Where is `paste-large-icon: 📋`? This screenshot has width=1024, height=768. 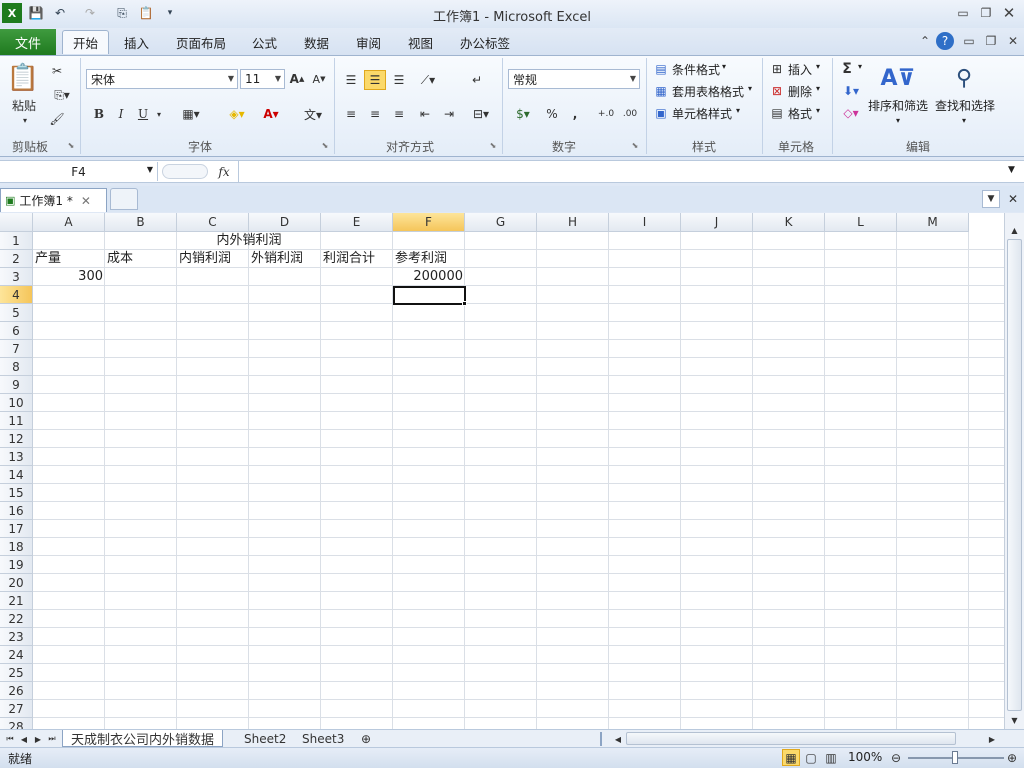 paste-large-icon: 📋 is located at coordinates (23, 78).